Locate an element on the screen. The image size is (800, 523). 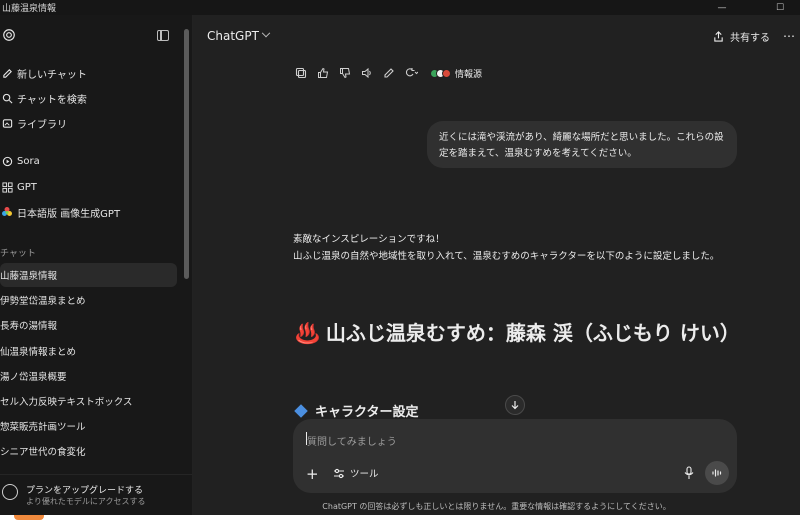
chat-item: セル入力反映テキストボックス is located at coordinates (88, 401).